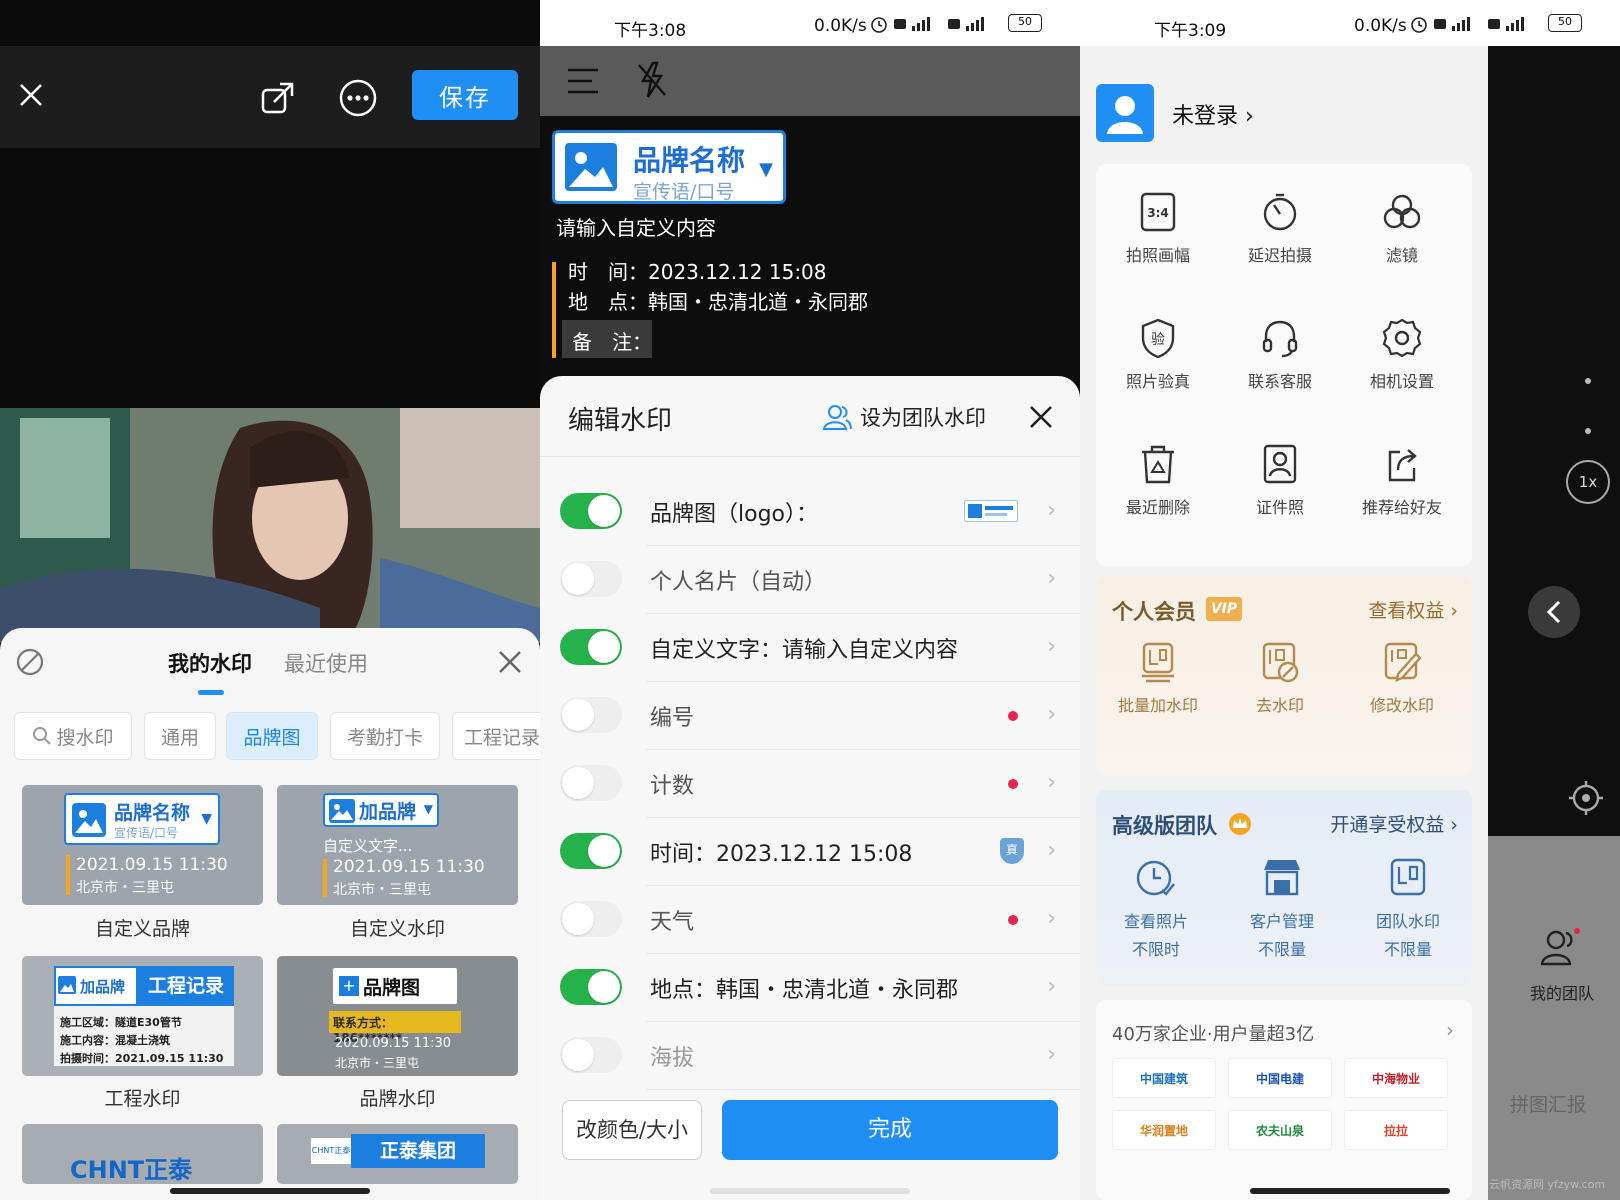 The width and height of the screenshot is (1620, 1200). I want to click on watermark-card-logo: CHNT正泰, so click(142, 1154).